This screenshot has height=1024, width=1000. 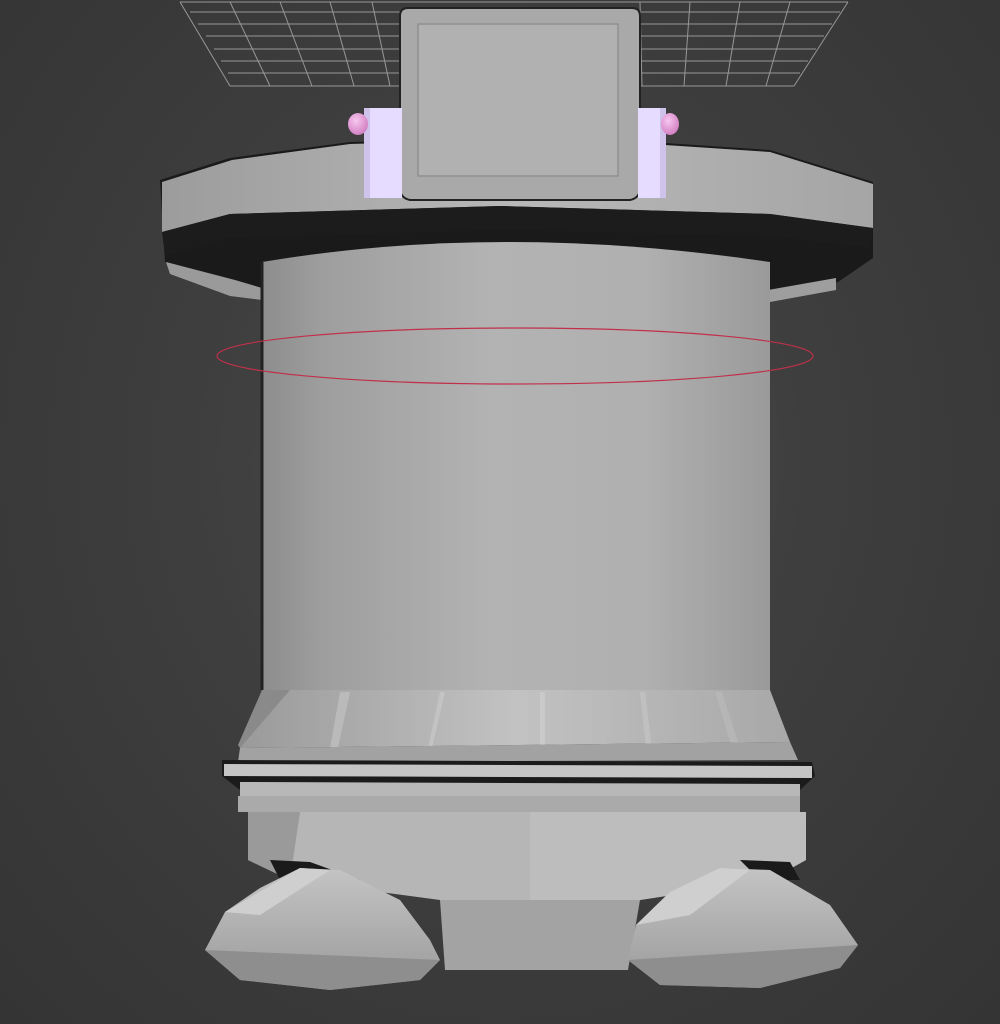 What do you see at coordinates (520, 104) in the screenshot?
I see `display-box` at bounding box center [520, 104].